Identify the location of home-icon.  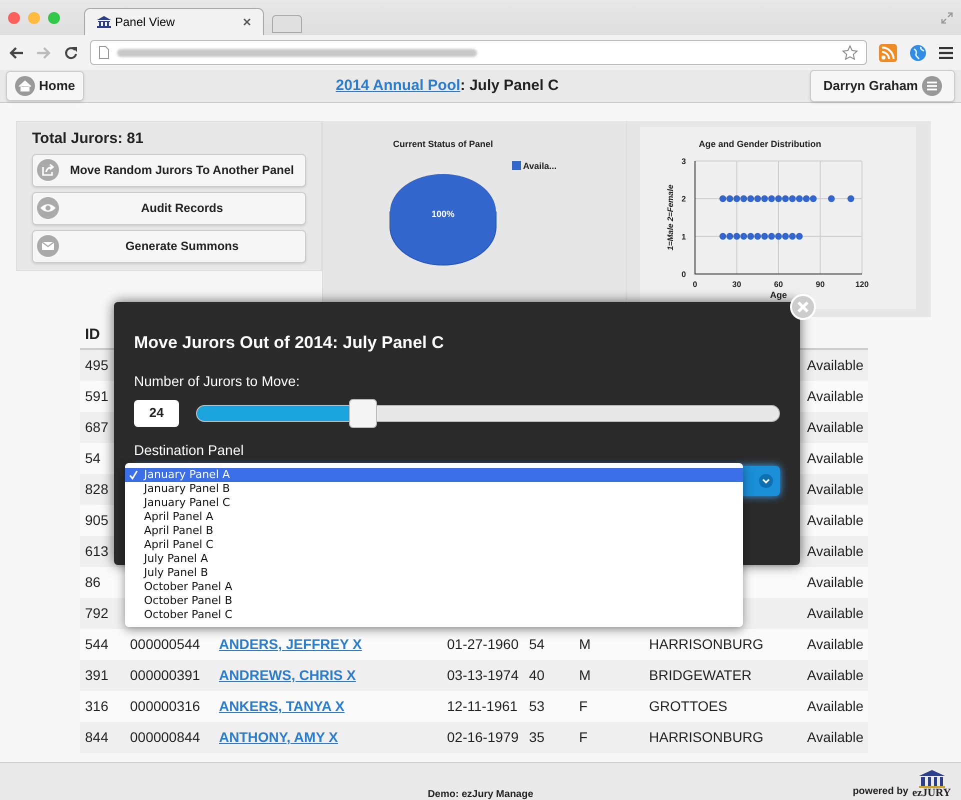
(25, 86).